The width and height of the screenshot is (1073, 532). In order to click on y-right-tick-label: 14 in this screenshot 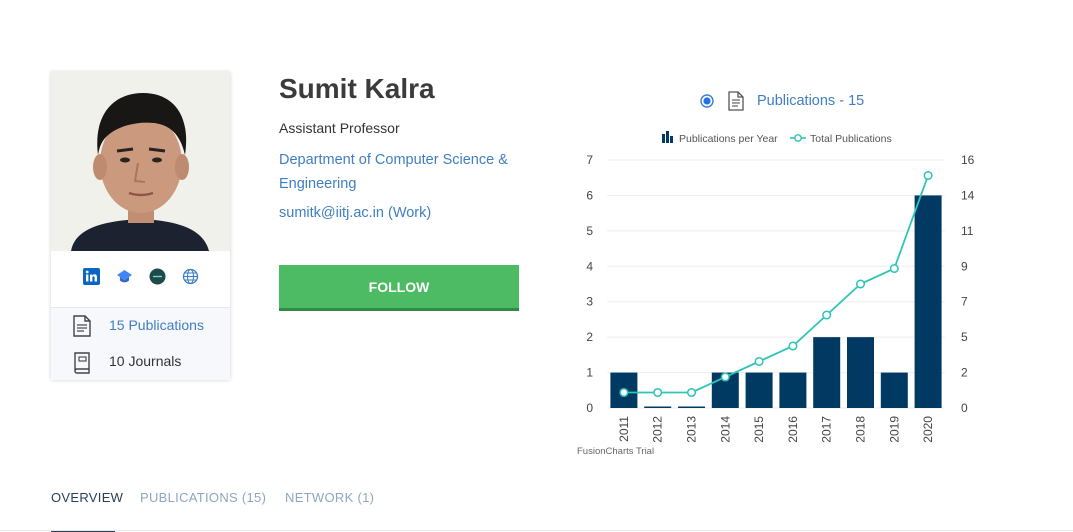, I will do `click(968, 195)`.